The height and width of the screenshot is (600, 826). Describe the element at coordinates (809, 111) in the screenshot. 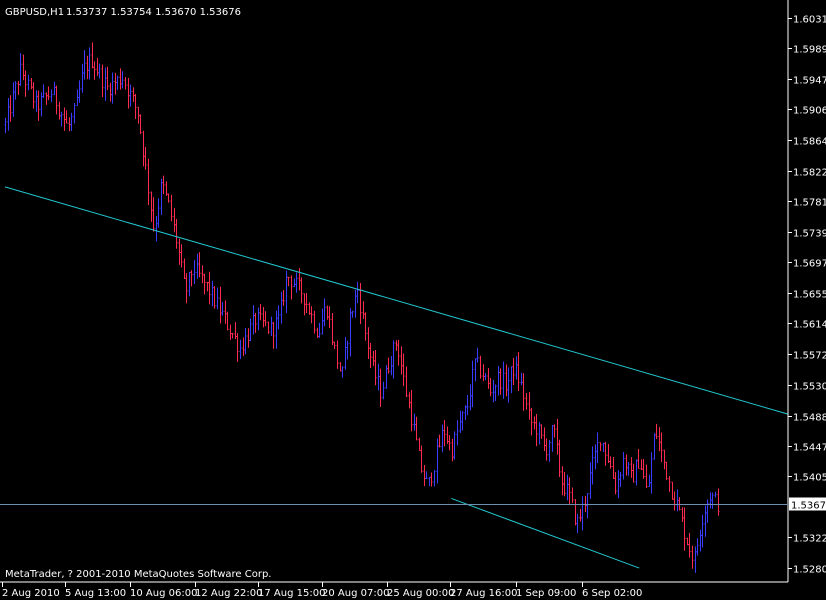

I see `price-tick-label: 1.59060` at that location.